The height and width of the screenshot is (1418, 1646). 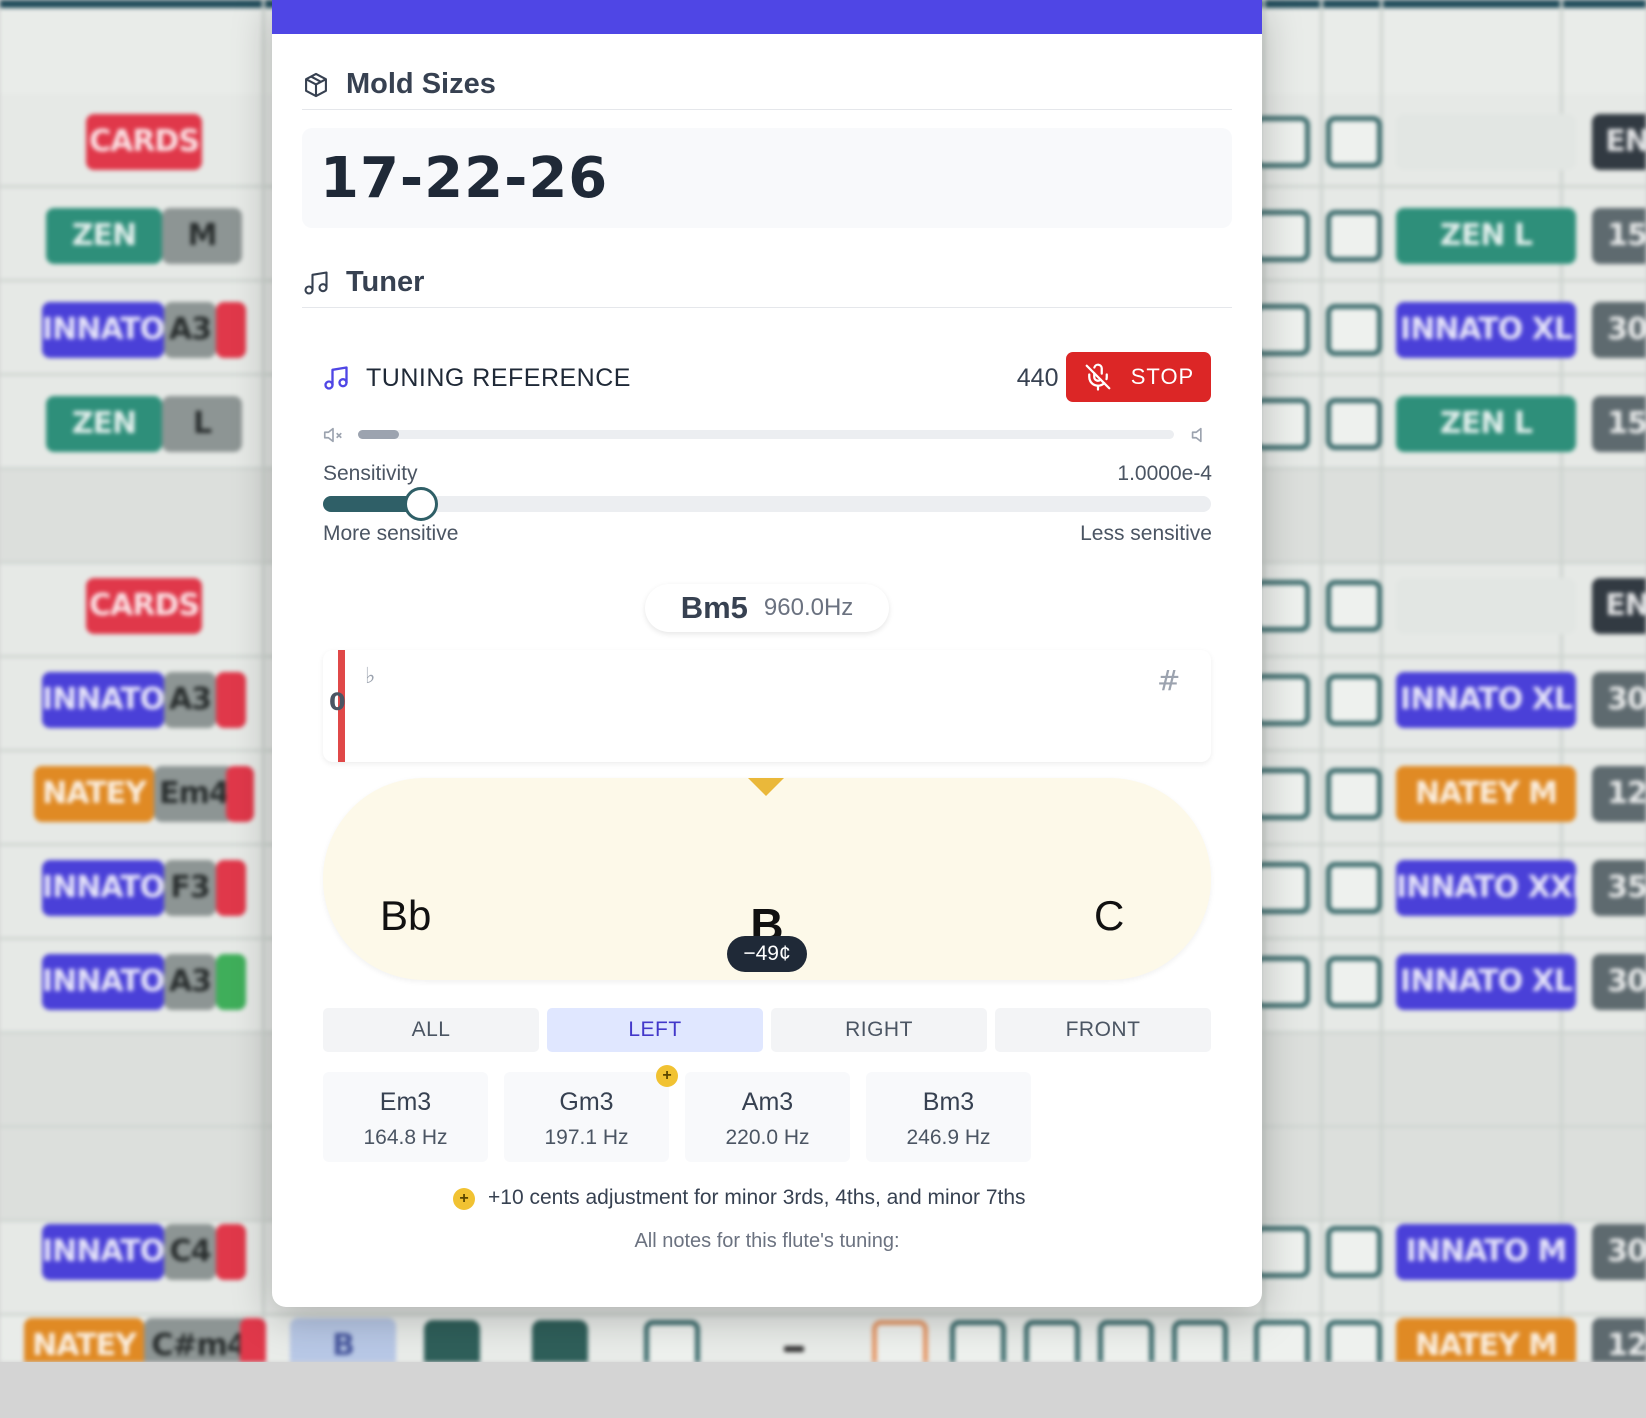 What do you see at coordinates (1109, 915) in the screenshot?
I see `dial-note-right: C` at bounding box center [1109, 915].